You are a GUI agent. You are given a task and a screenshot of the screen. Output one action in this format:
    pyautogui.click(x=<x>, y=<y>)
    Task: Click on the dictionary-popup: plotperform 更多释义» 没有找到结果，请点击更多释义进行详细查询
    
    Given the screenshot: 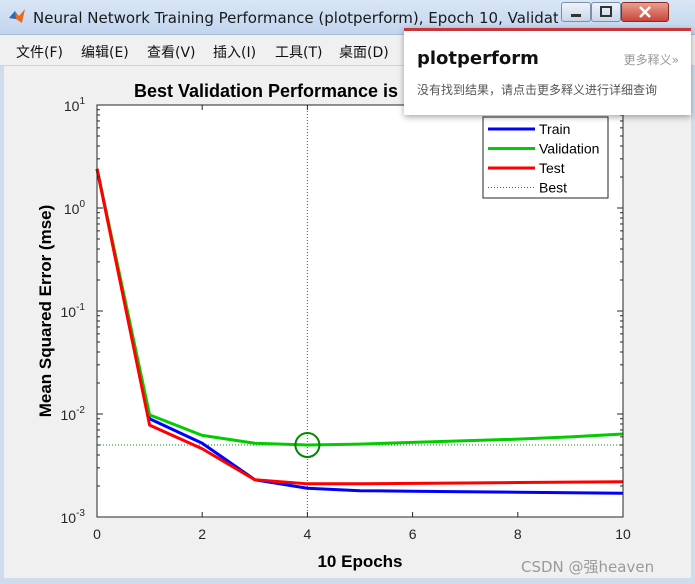 What is the action you would take?
    pyautogui.click(x=547, y=71)
    